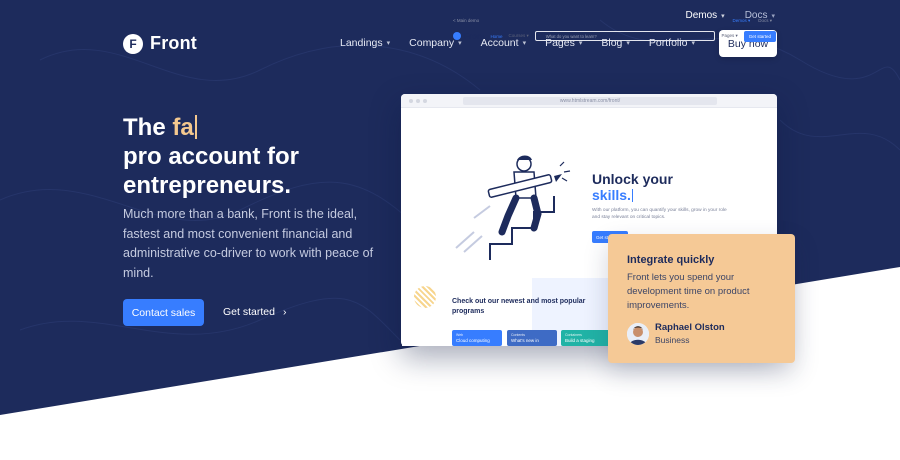 The height and width of the screenshot is (460, 900). Describe the element at coordinates (284, 312) in the screenshot. I see `chevron-right-icon: ›` at that location.